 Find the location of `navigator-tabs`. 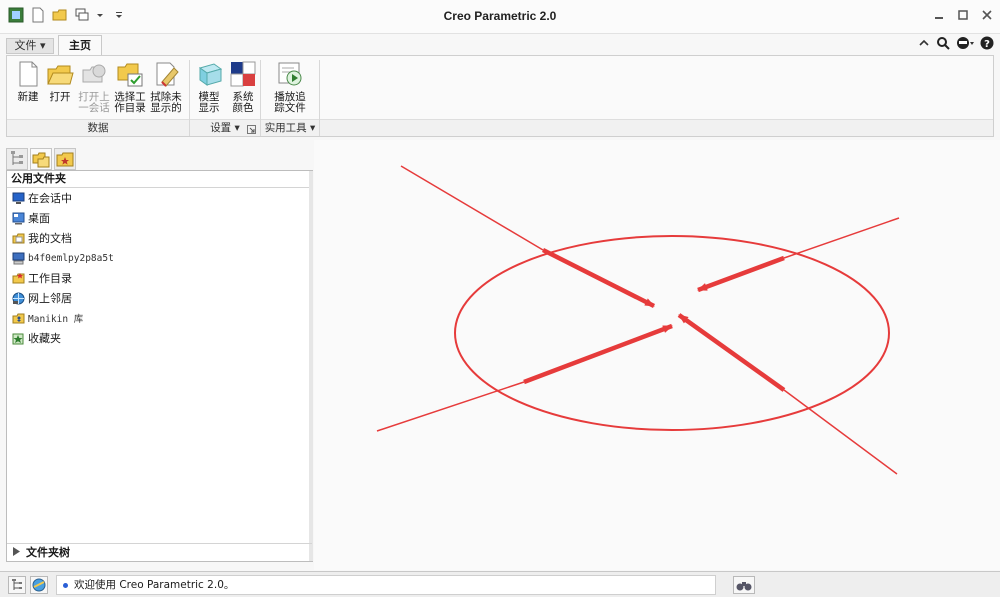

navigator-tabs is located at coordinates (41, 159).